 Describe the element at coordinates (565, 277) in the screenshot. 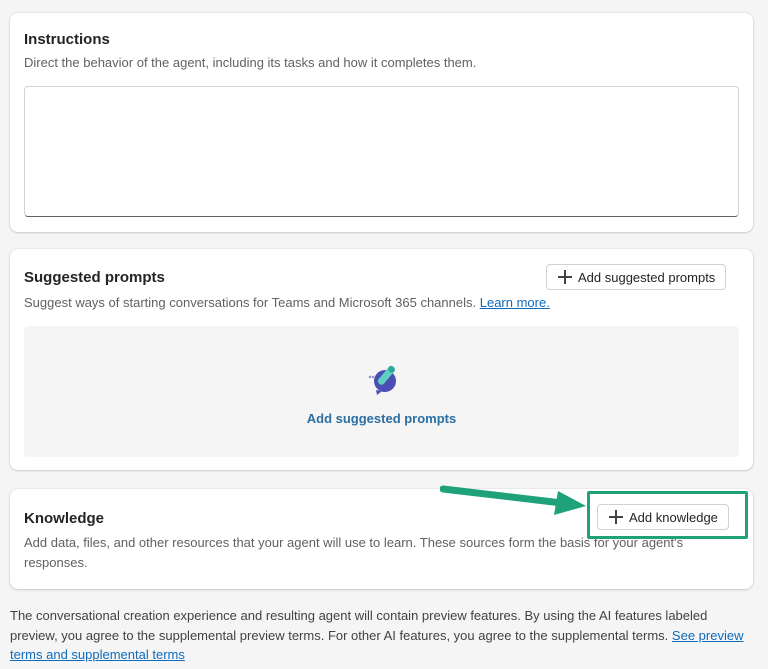

I see `plus-icon` at that location.